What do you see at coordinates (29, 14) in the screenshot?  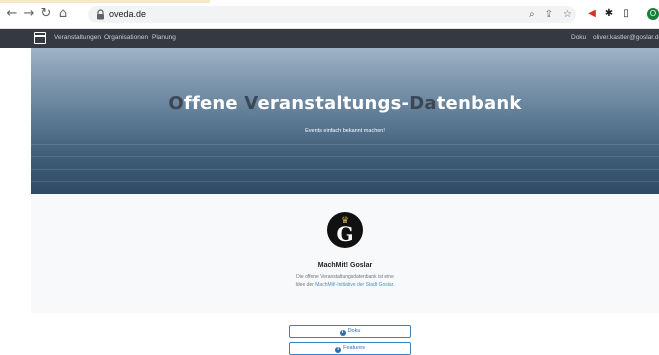 I see `forward-arrow-icon: →` at bounding box center [29, 14].